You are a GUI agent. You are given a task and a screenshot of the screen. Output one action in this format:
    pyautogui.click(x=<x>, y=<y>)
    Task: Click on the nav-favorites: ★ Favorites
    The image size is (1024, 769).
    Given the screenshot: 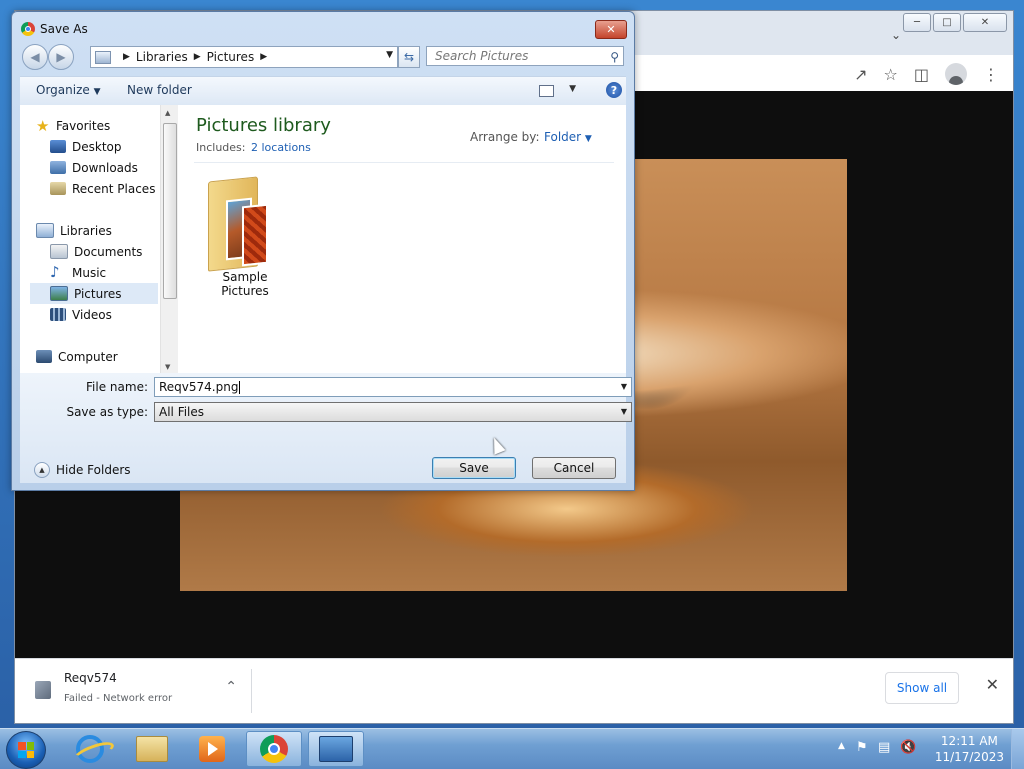 What is the action you would take?
    pyautogui.click(x=73, y=125)
    